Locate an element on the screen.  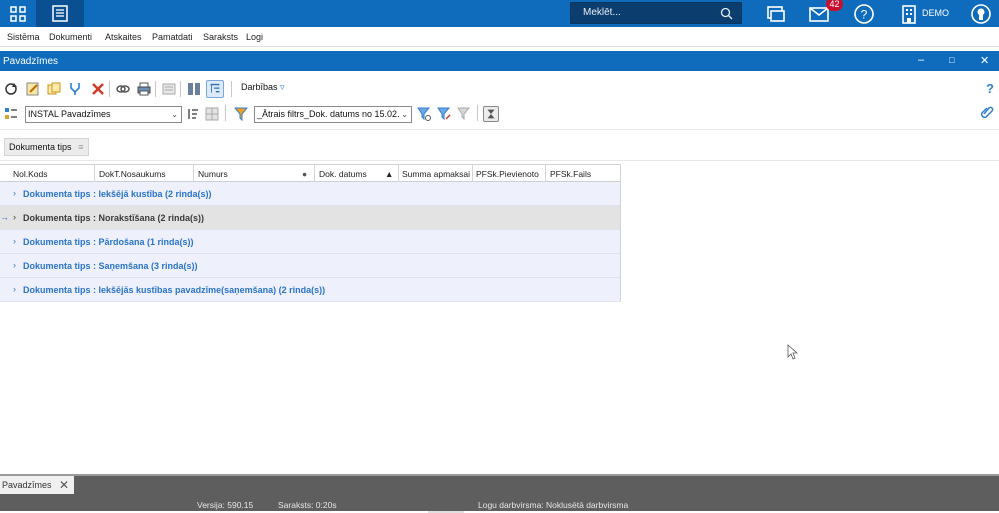
grid-right-border is located at coordinates (620, 232).